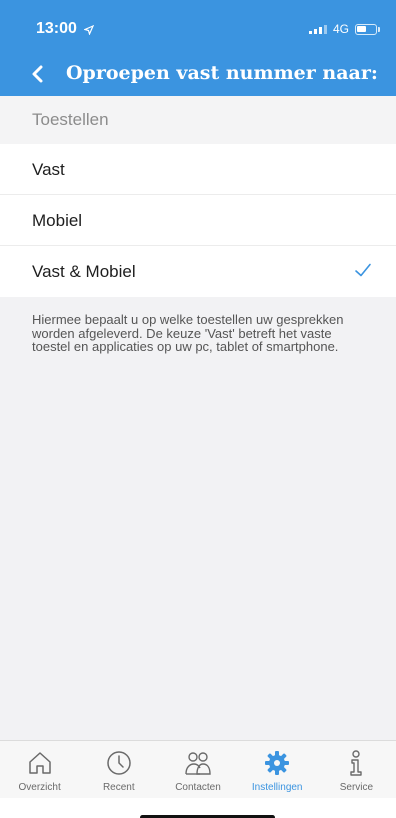  Describe the element at coordinates (39, 763) in the screenshot. I see `home-icon` at that location.